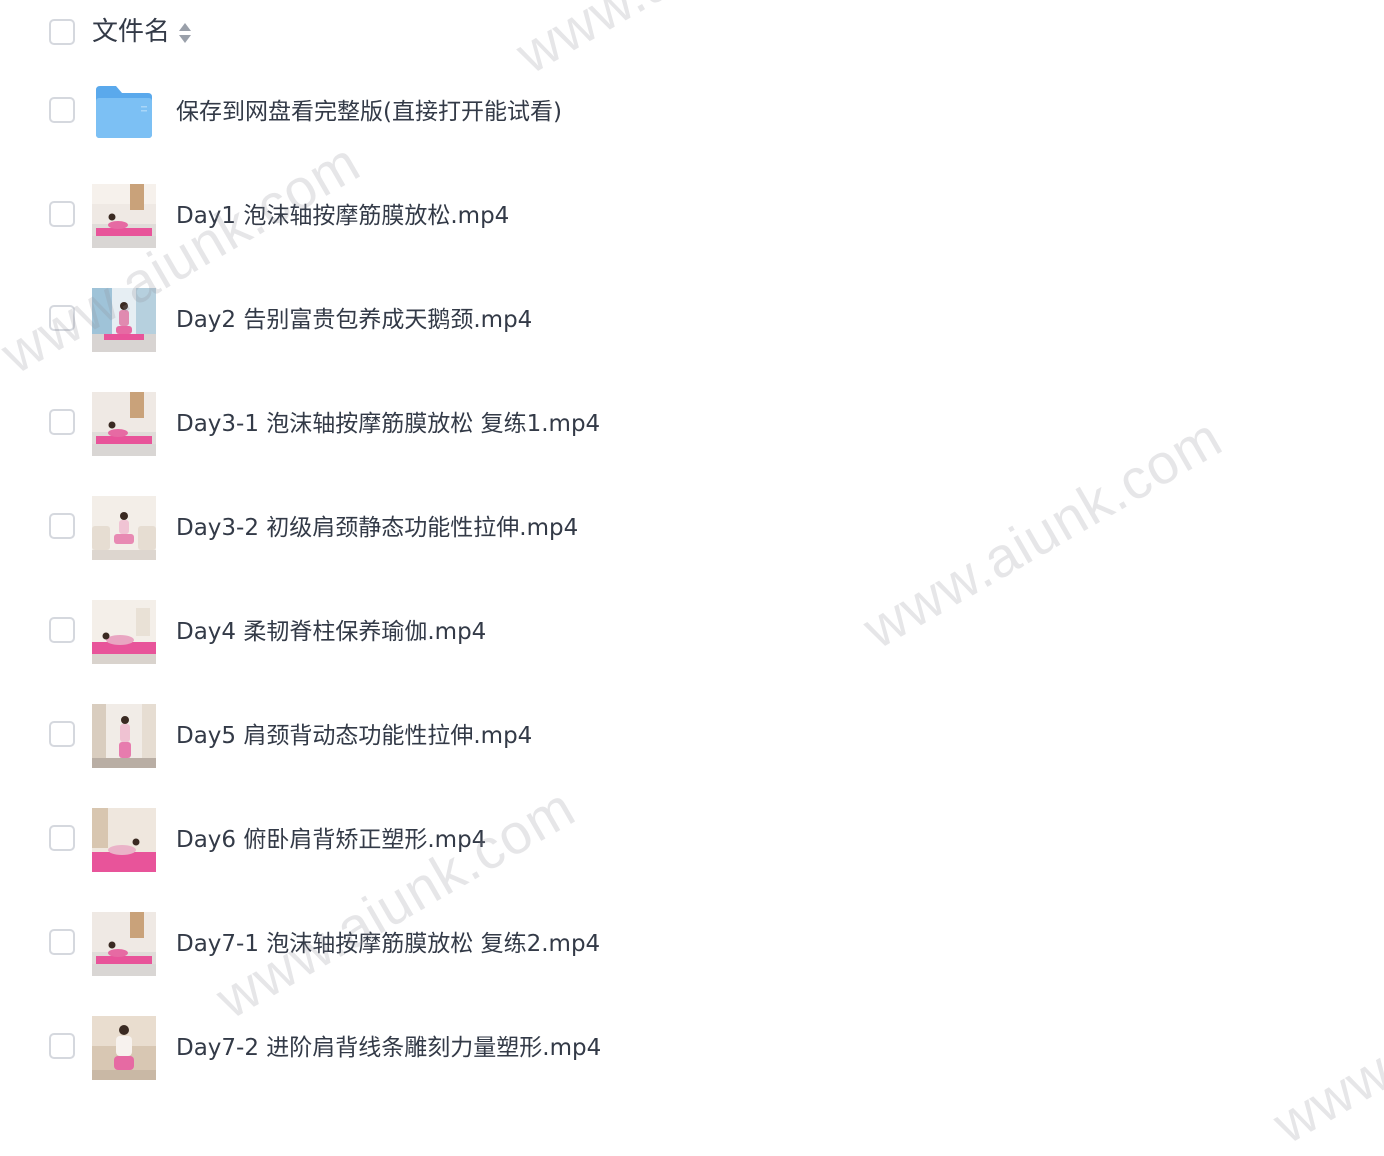 The height and width of the screenshot is (1156, 1384). I want to click on sort-updown-icon, so click(185, 33).